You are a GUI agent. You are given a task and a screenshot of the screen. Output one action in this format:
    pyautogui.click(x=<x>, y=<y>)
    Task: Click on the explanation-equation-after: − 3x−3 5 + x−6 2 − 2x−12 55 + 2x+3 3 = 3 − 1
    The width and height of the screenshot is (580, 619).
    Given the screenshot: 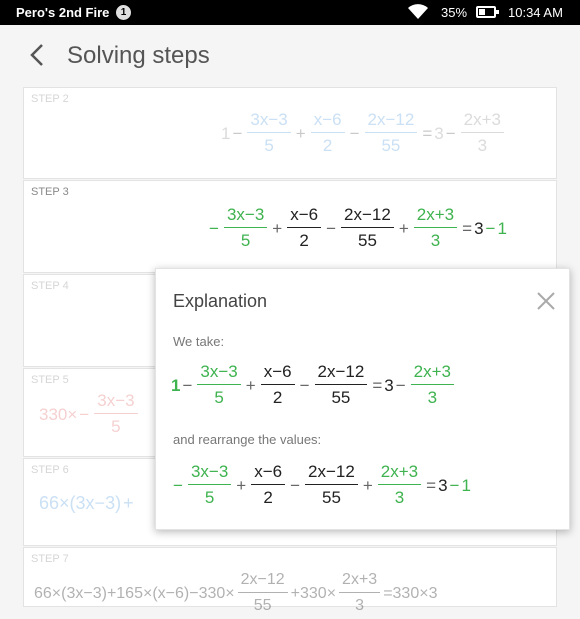 What is the action you would take?
    pyautogui.click(x=321, y=485)
    